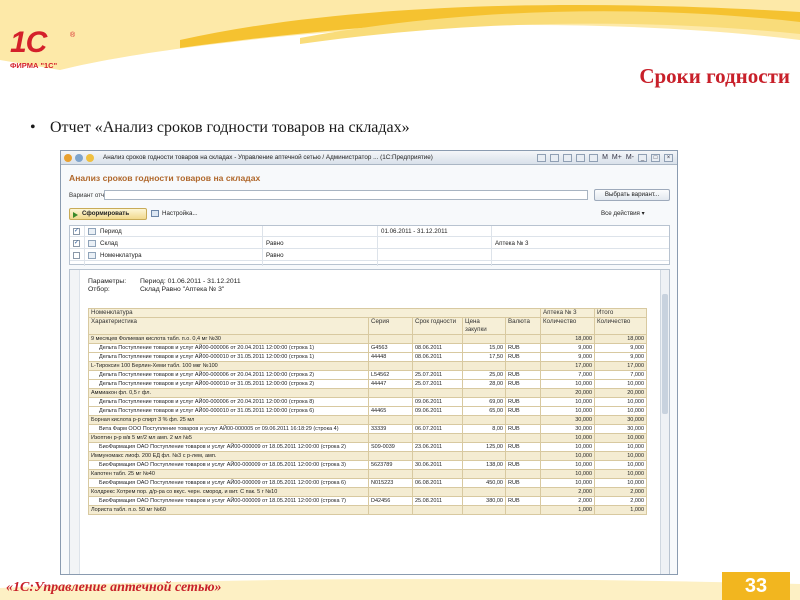 The width and height of the screenshot is (800, 600). Describe the element at coordinates (368, 393) in the screenshot. I see `group-row: Аммиакон фл. 0,5 г фл. 20,000 20,000` at that location.